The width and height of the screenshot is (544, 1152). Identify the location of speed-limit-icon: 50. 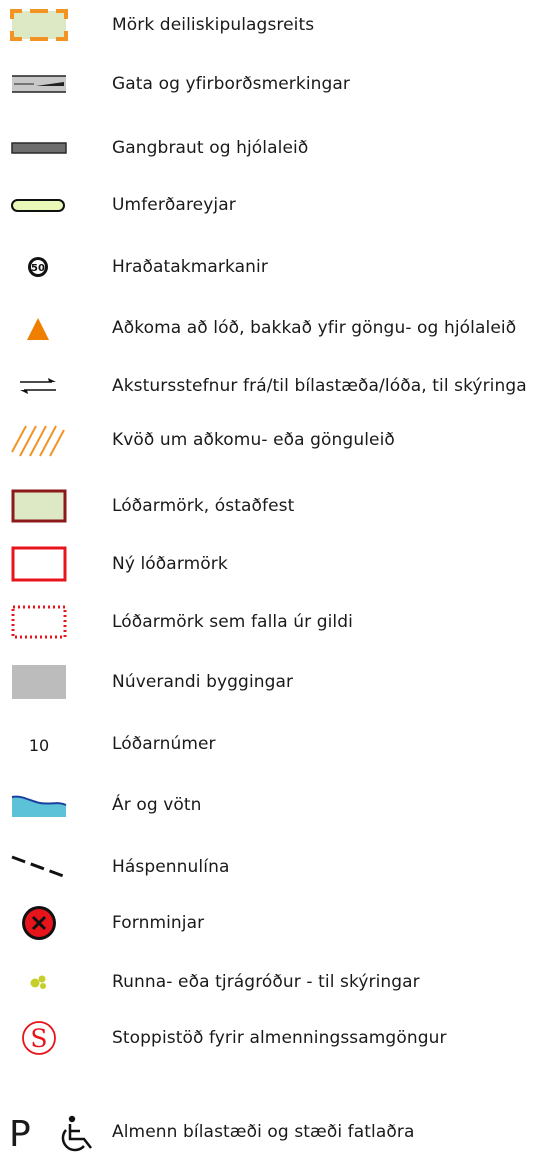
(40, 267).